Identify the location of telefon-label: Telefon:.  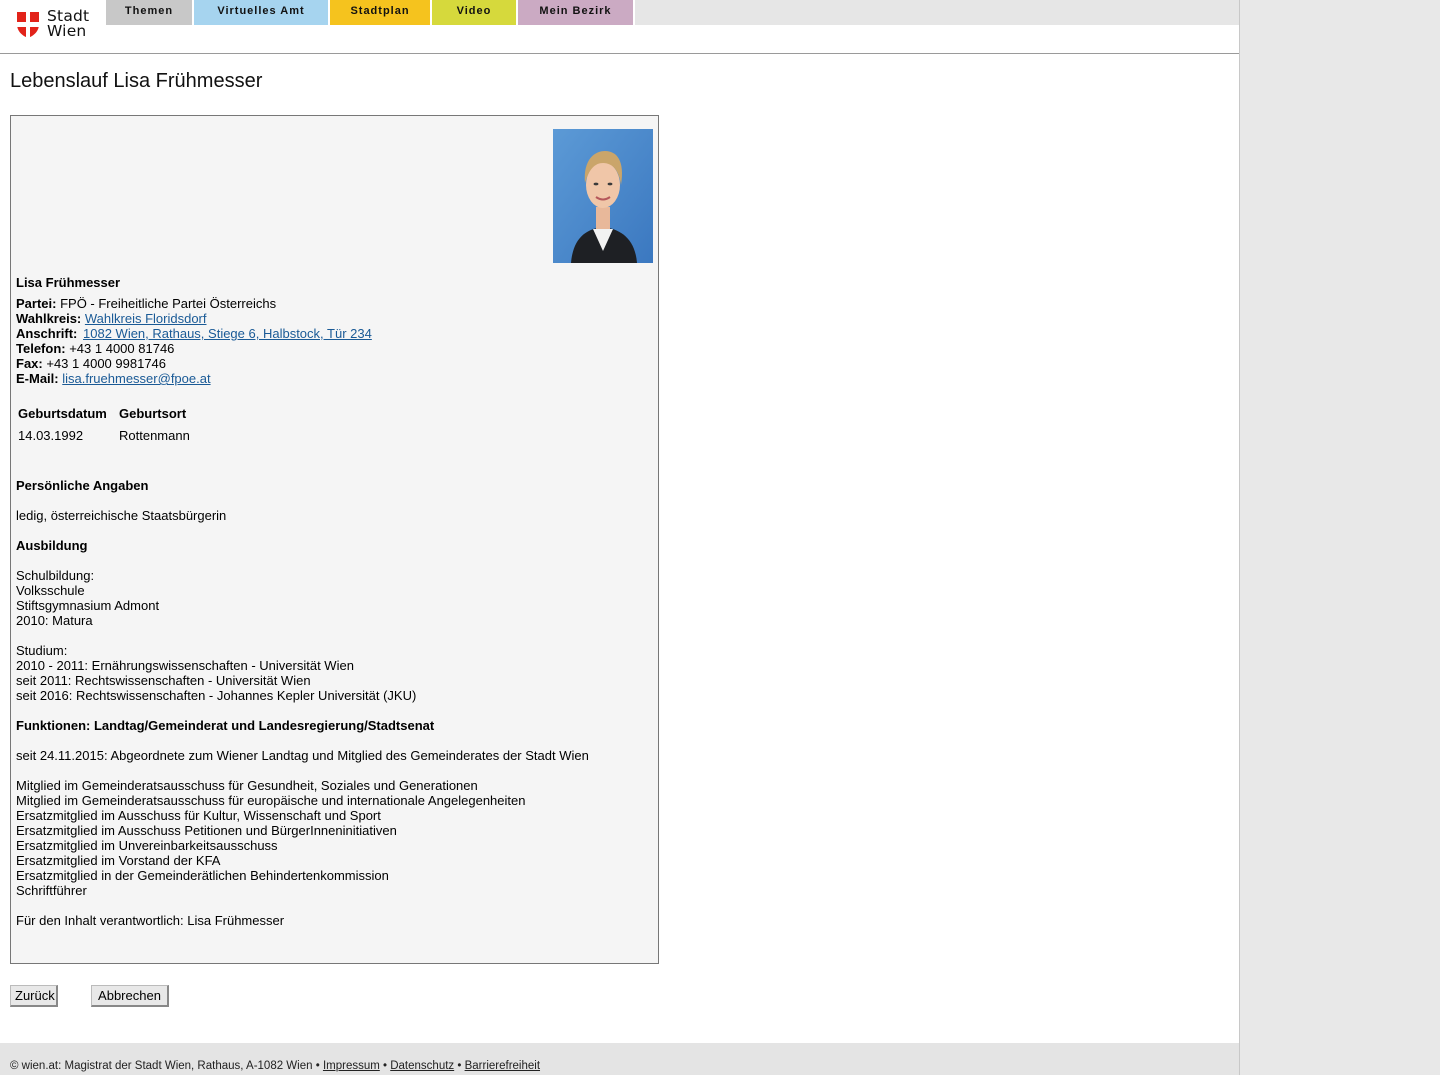
(41, 348).